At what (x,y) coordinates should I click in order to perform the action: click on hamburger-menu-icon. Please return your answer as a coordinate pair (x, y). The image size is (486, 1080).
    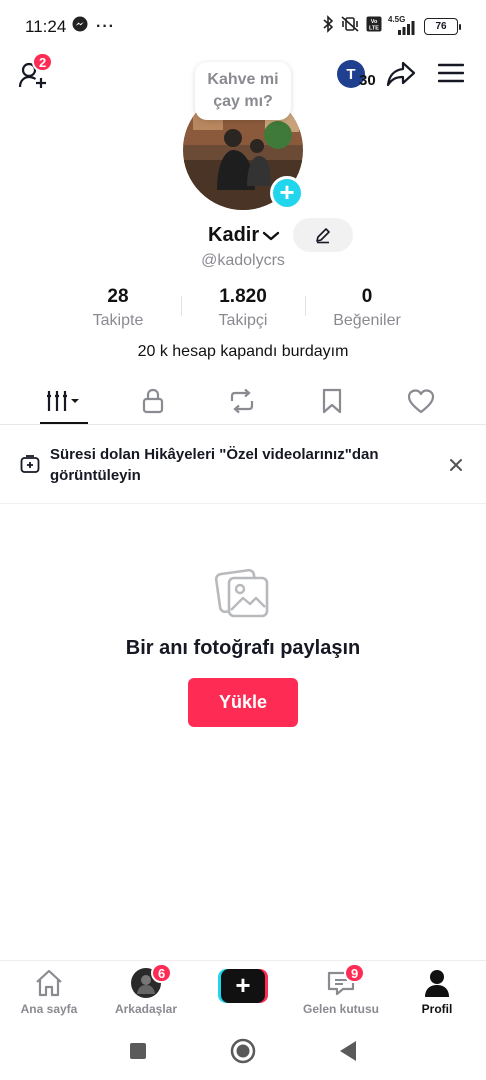
    Looking at the image, I should click on (451, 73).